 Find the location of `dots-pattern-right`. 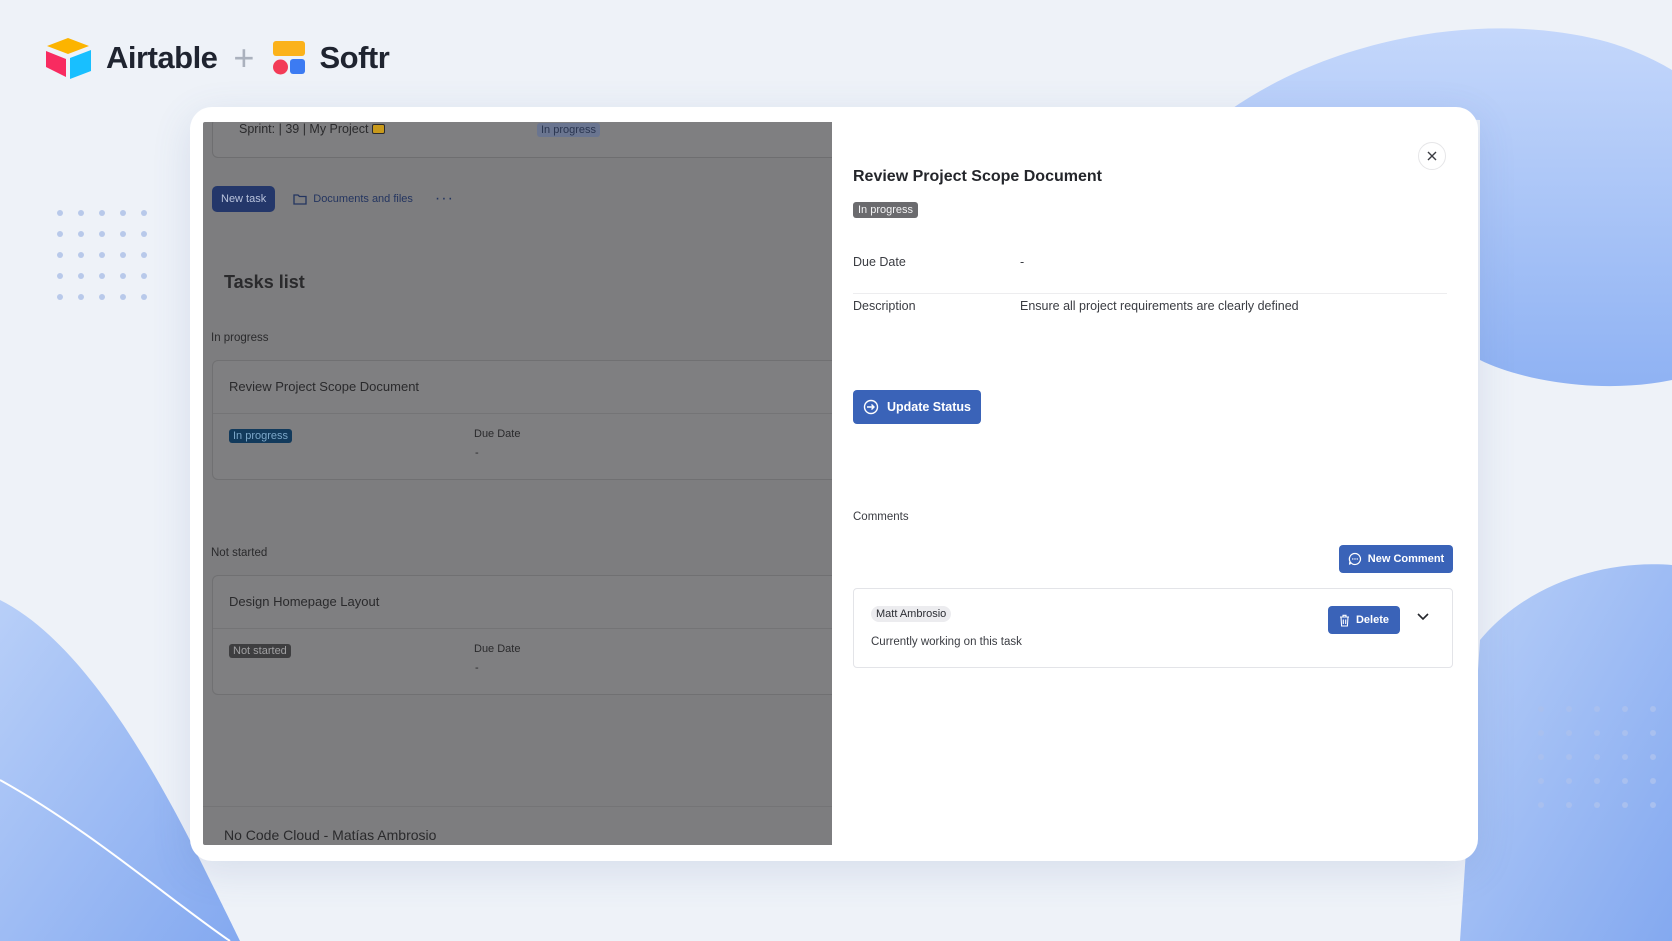

dots-pattern-right is located at coordinates (1597, 757).